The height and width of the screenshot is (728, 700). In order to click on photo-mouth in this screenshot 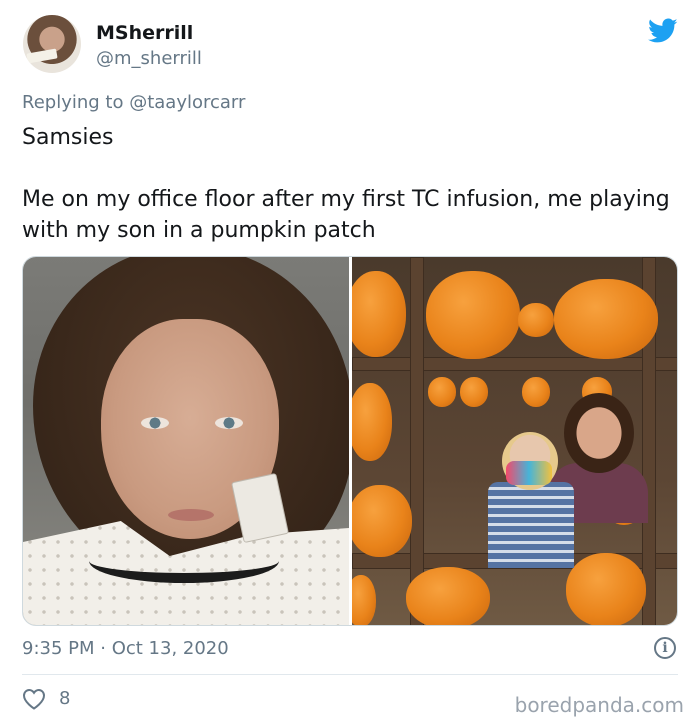, I will do `click(191, 515)`.